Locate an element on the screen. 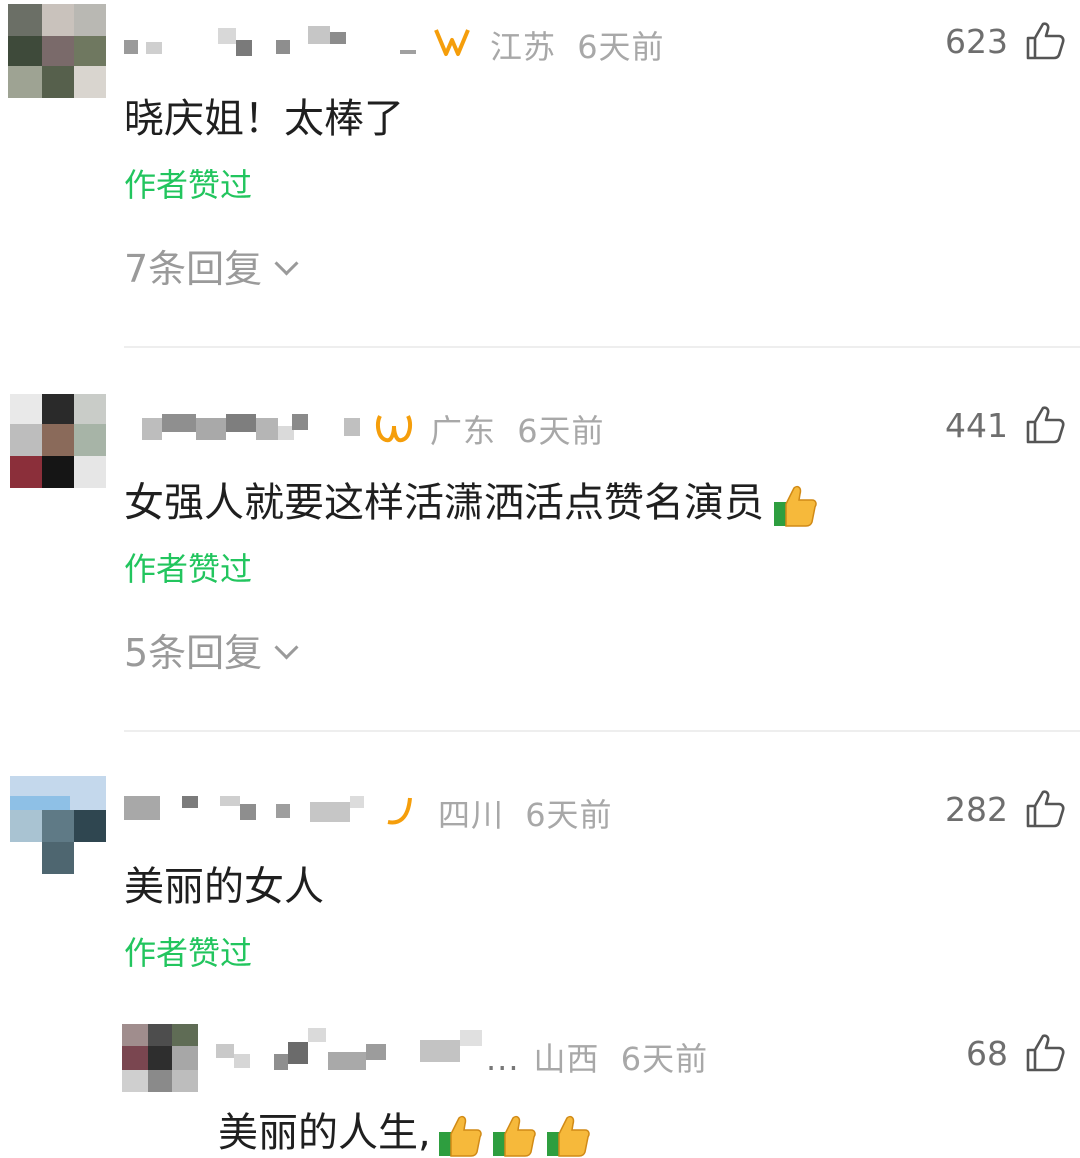 The height and width of the screenshot is (1158, 1080). like-count: 623 is located at coordinates (976, 41).